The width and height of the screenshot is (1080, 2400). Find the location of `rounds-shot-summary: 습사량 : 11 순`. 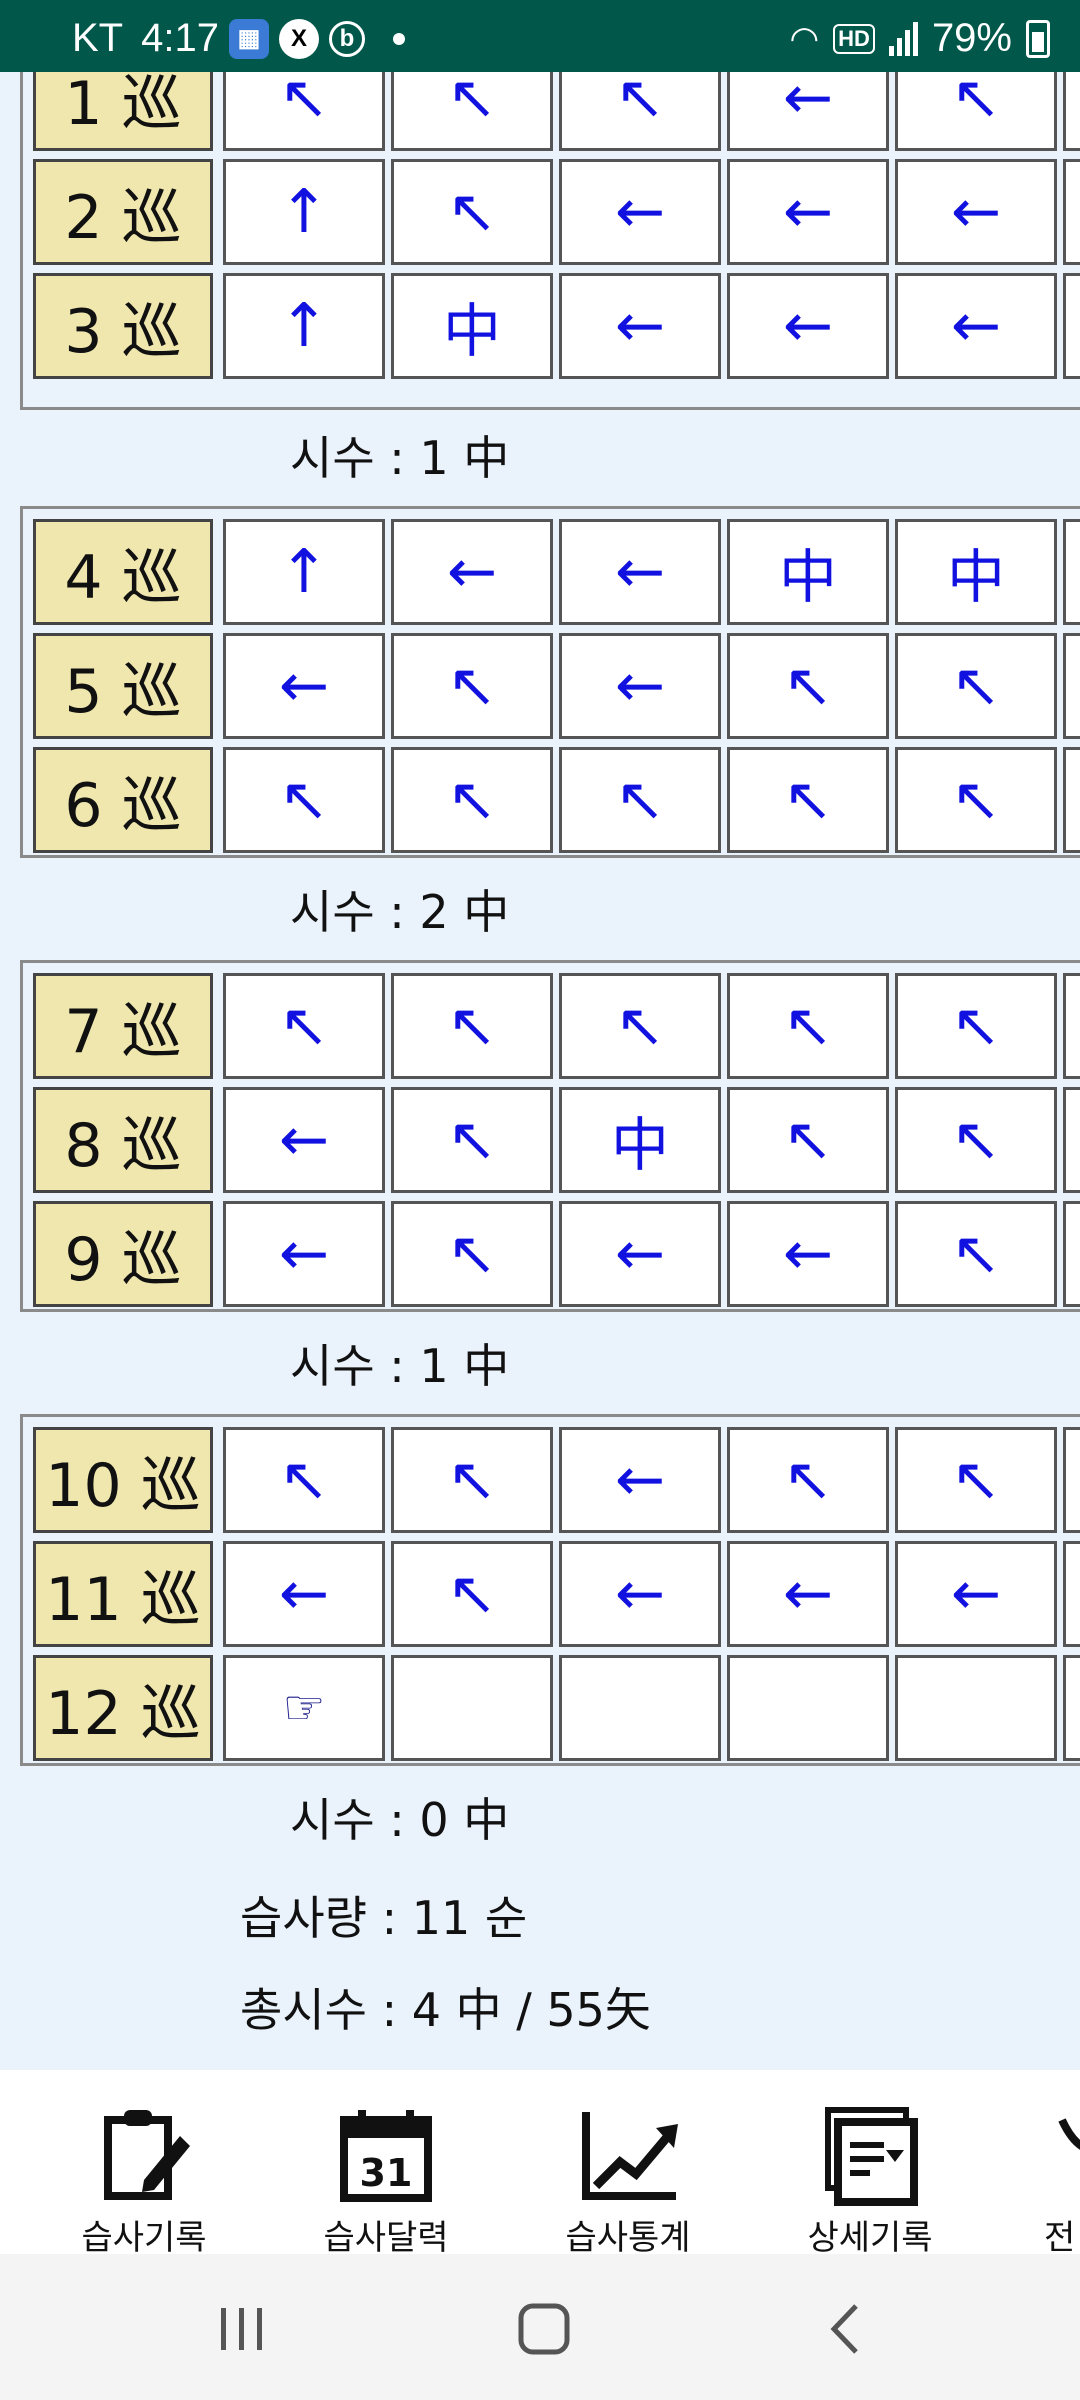

rounds-shot-summary: 습사량 : 11 순 is located at coordinates (384, 1918).